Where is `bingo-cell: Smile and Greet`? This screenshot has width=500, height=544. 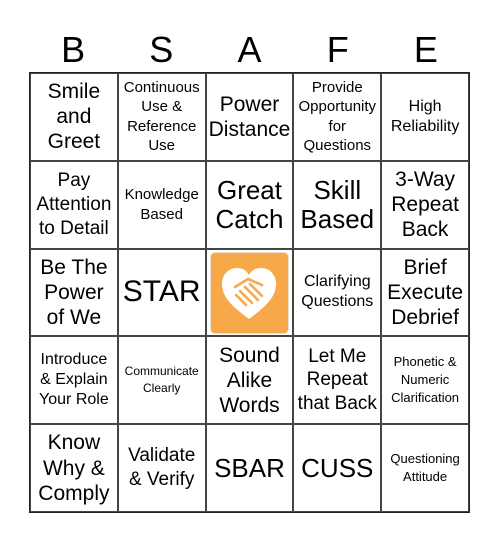
bingo-cell: Smile and Greet is located at coordinates (74, 117).